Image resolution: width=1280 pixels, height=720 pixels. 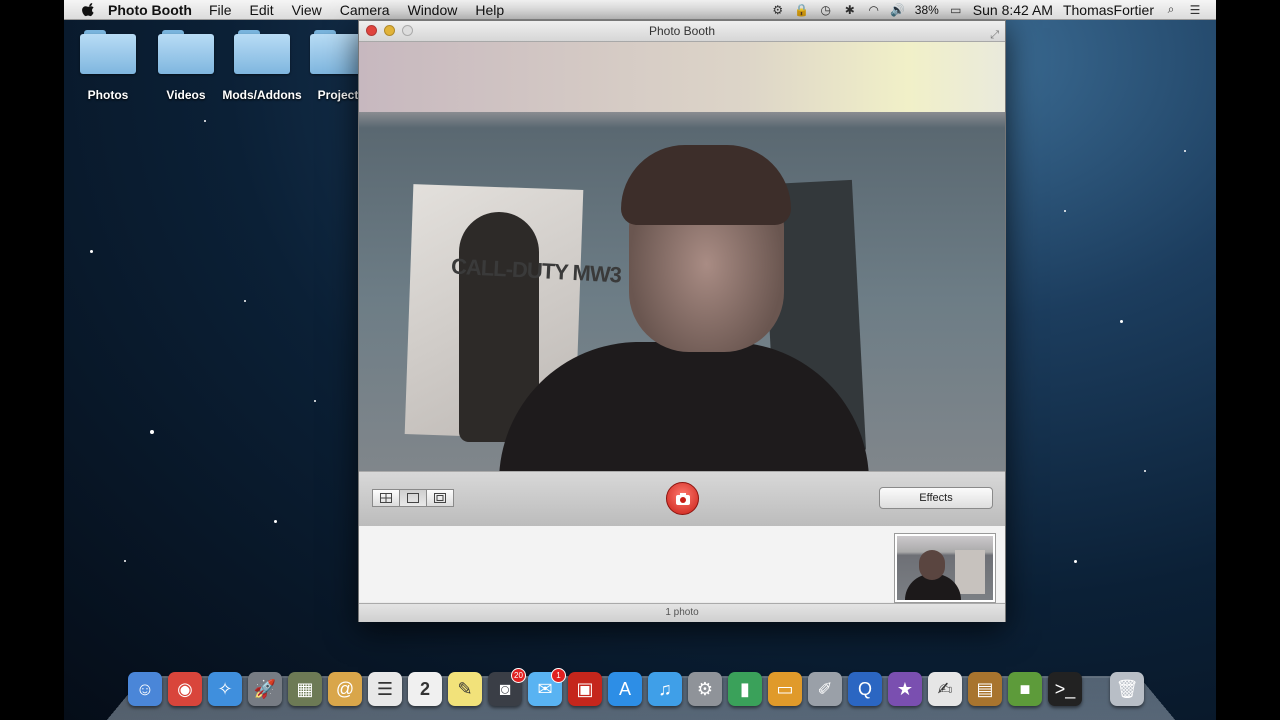 I want to click on four-up-mode-button, so click(x=386, y=498).